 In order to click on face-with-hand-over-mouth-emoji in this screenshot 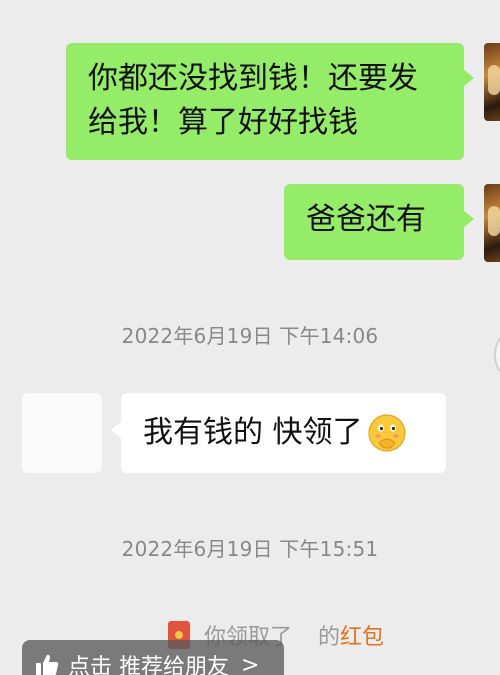, I will do `click(387, 433)`.